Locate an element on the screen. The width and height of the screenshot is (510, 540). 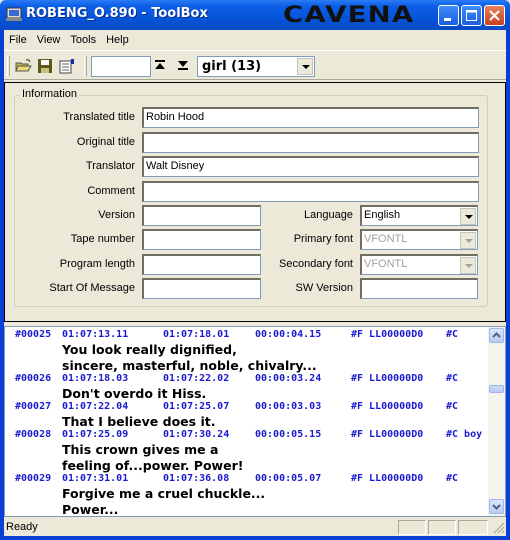
subtitle-text-line: Don't overdo it Hiss. is located at coordinates (134, 393).